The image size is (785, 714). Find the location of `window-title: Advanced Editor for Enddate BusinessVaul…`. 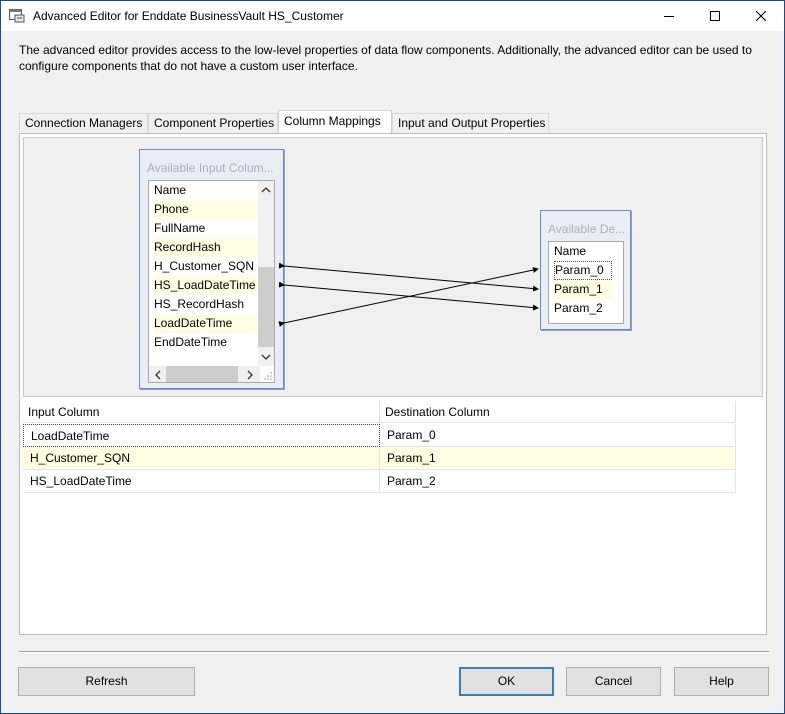

window-title: Advanced Editor for Enddate BusinessVaul… is located at coordinates (188, 16).